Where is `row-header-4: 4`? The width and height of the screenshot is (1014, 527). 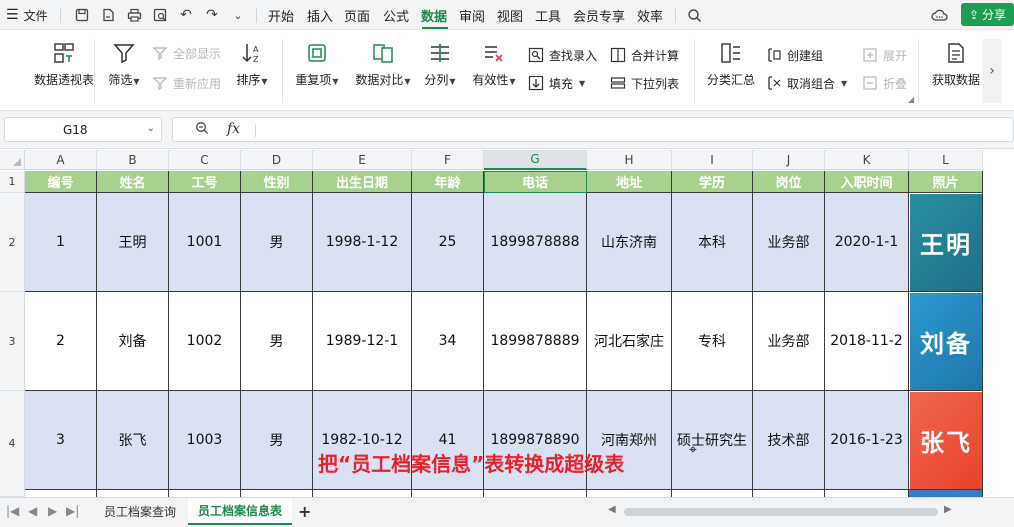 row-header-4: 4 is located at coordinates (12, 444).